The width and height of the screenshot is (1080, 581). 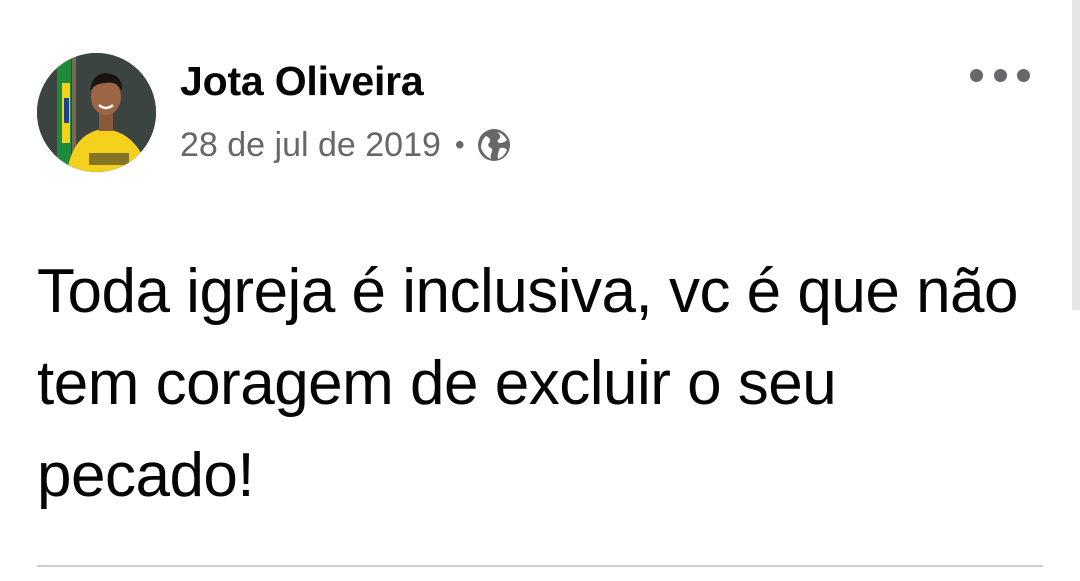 I want to click on divider, so click(x=540, y=566).